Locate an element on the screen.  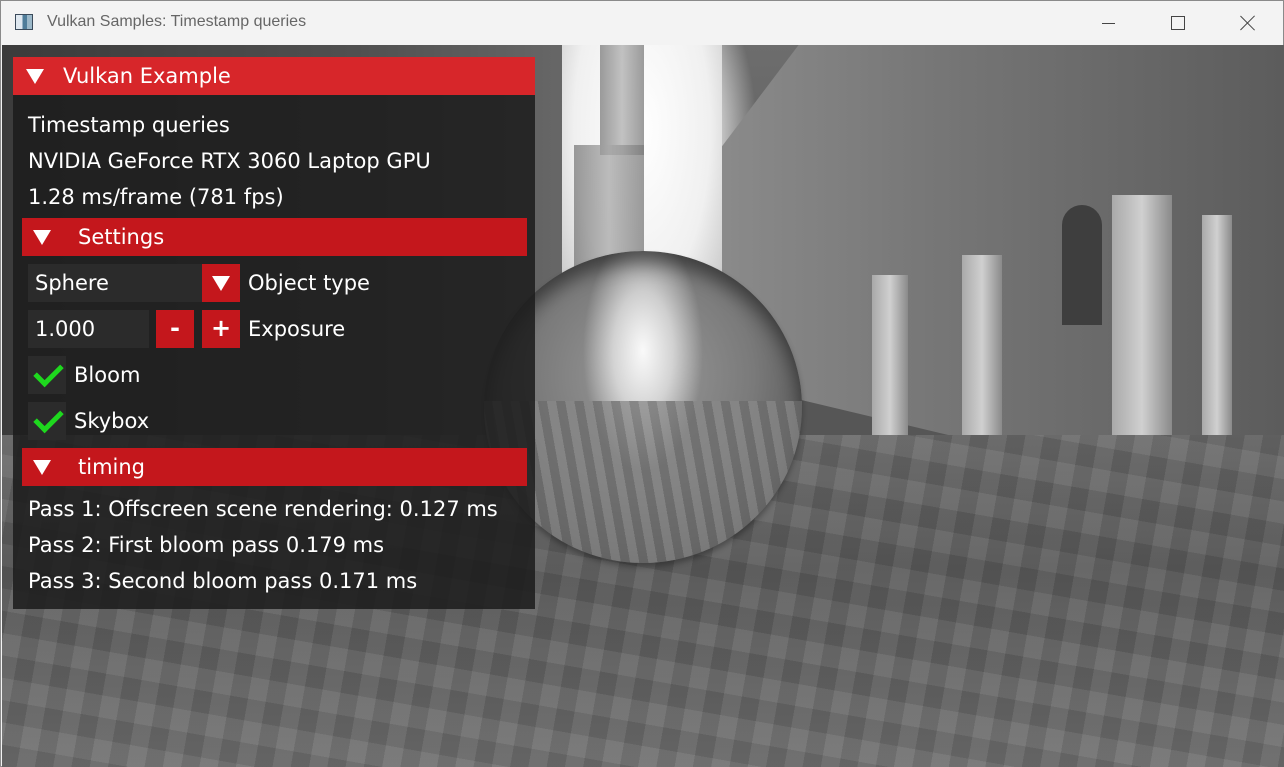
exposure-label: Exposure is located at coordinates (297, 329).